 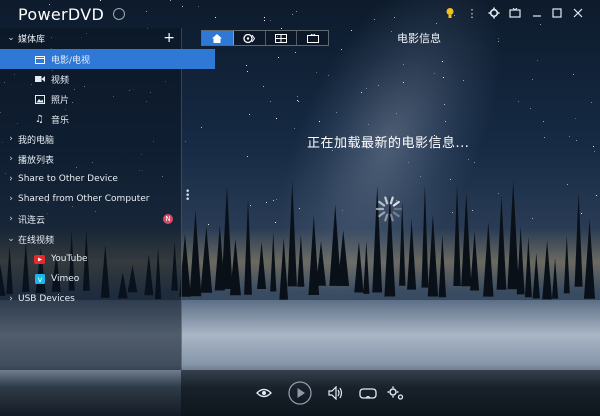 What do you see at coordinates (107, 99) in the screenshot?
I see `sidebar-item-photos: 照片` at bounding box center [107, 99].